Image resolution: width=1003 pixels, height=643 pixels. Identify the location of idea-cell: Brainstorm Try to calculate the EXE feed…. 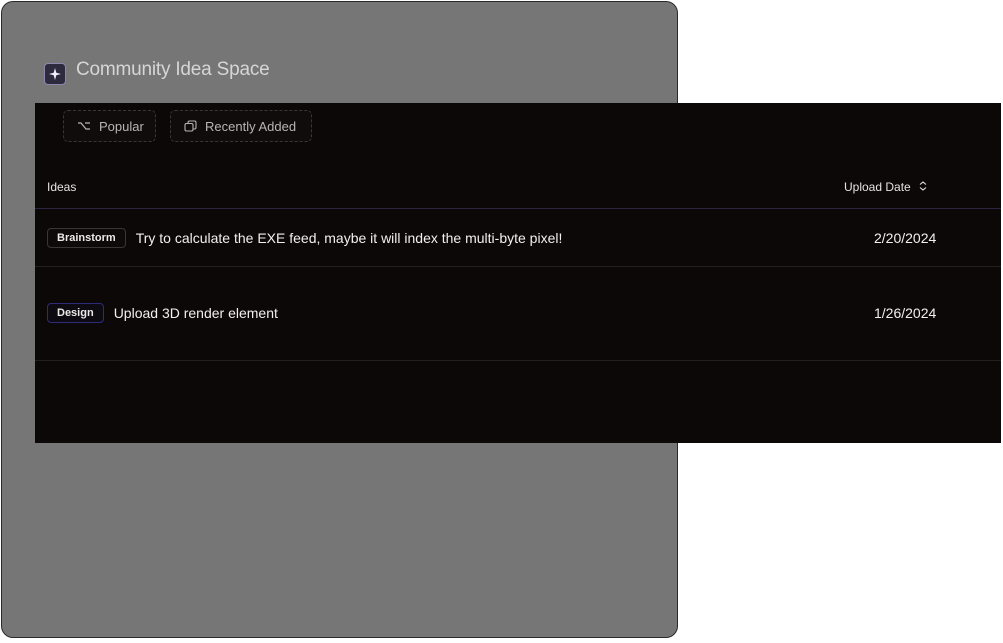
(304, 238).